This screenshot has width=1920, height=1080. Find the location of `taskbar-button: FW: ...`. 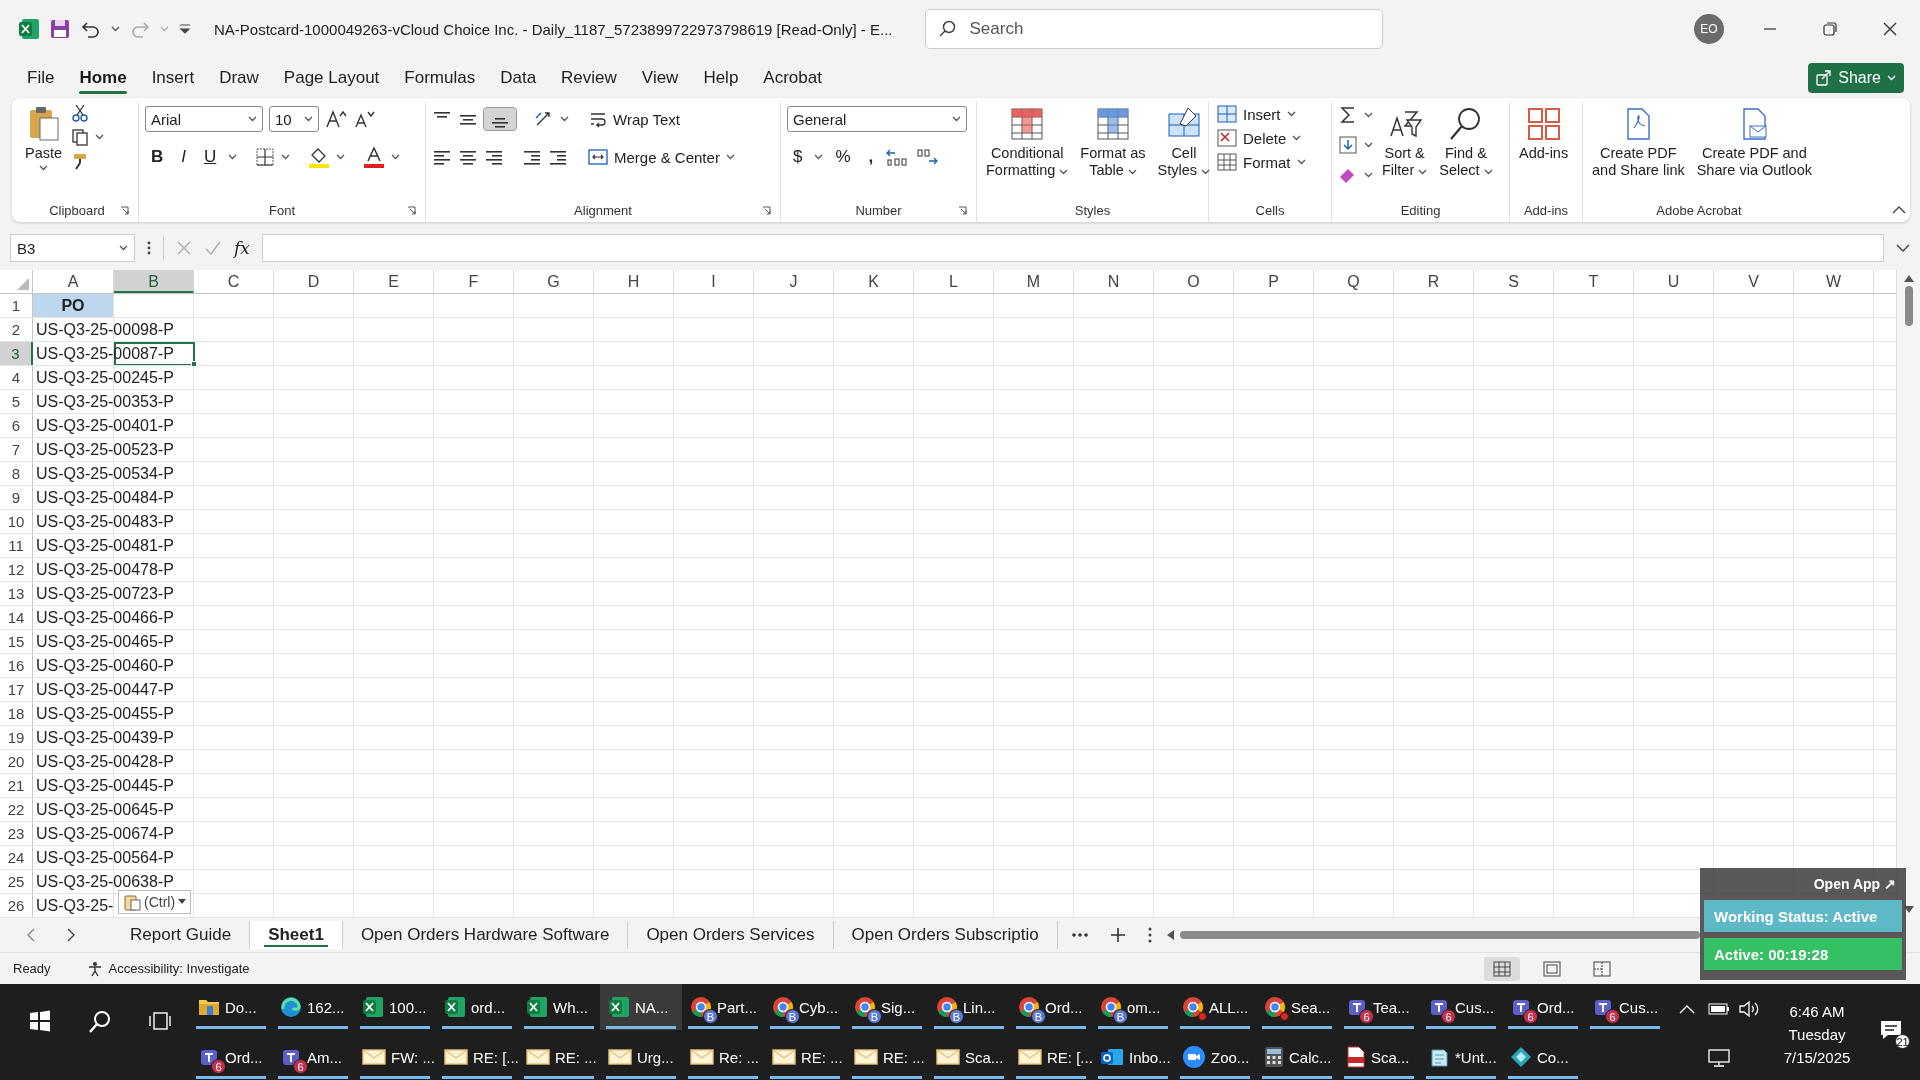

taskbar-button: FW: ... is located at coordinates (395, 1057).